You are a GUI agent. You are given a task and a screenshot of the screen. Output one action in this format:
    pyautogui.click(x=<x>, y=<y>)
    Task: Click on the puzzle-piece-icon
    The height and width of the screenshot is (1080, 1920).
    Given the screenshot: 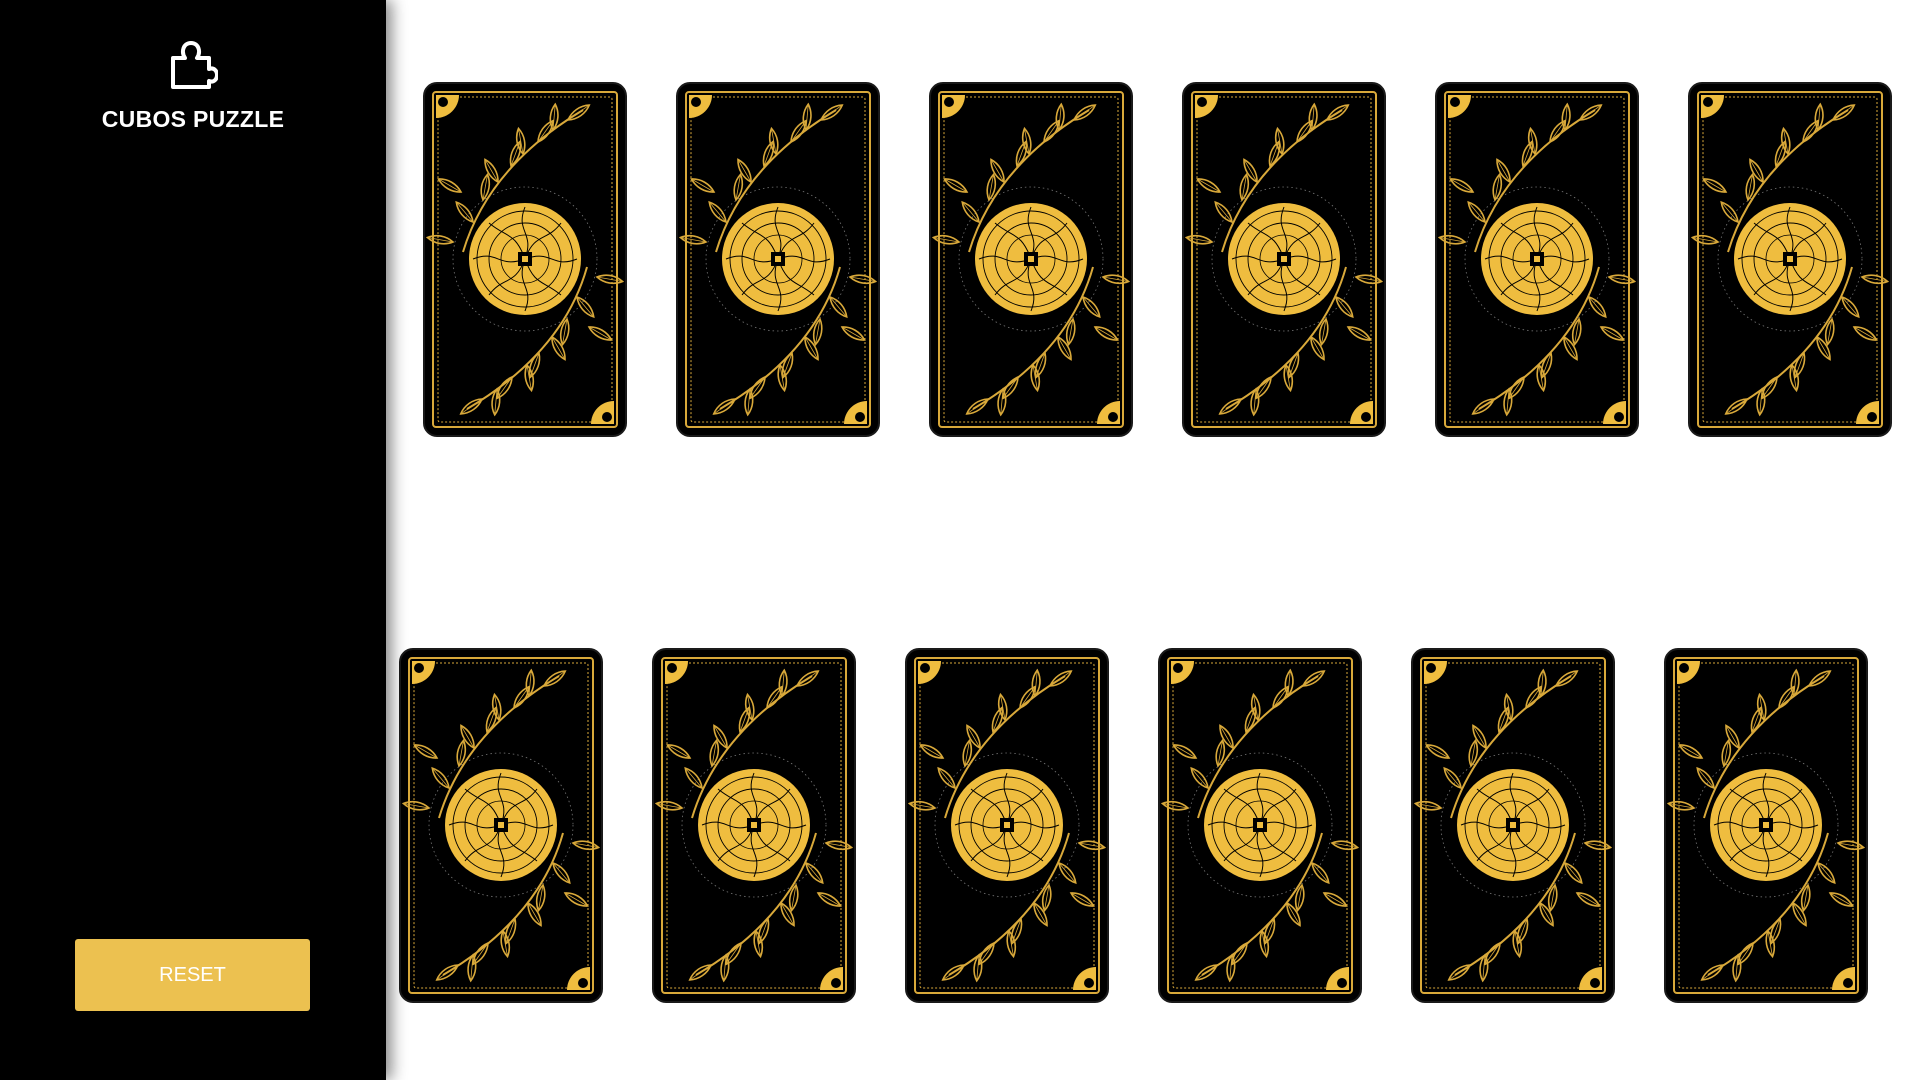 What is the action you would take?
    pyautogui.click(x=193, y=65)
    